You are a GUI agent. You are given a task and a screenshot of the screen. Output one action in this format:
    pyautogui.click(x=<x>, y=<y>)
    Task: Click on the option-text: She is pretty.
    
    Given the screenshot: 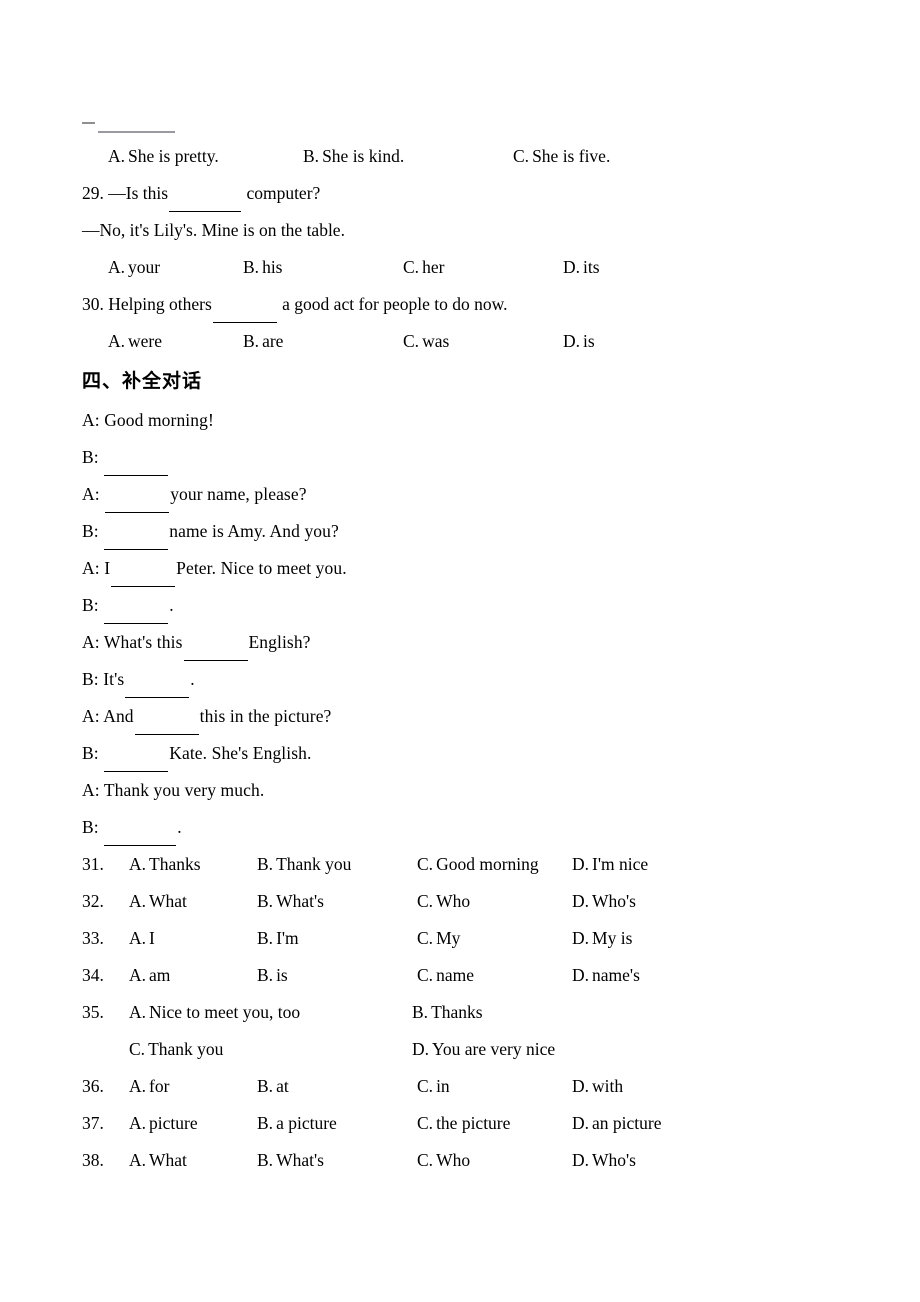 What is the action you would take?
    pyautogui.click(x=173, y=156)
    